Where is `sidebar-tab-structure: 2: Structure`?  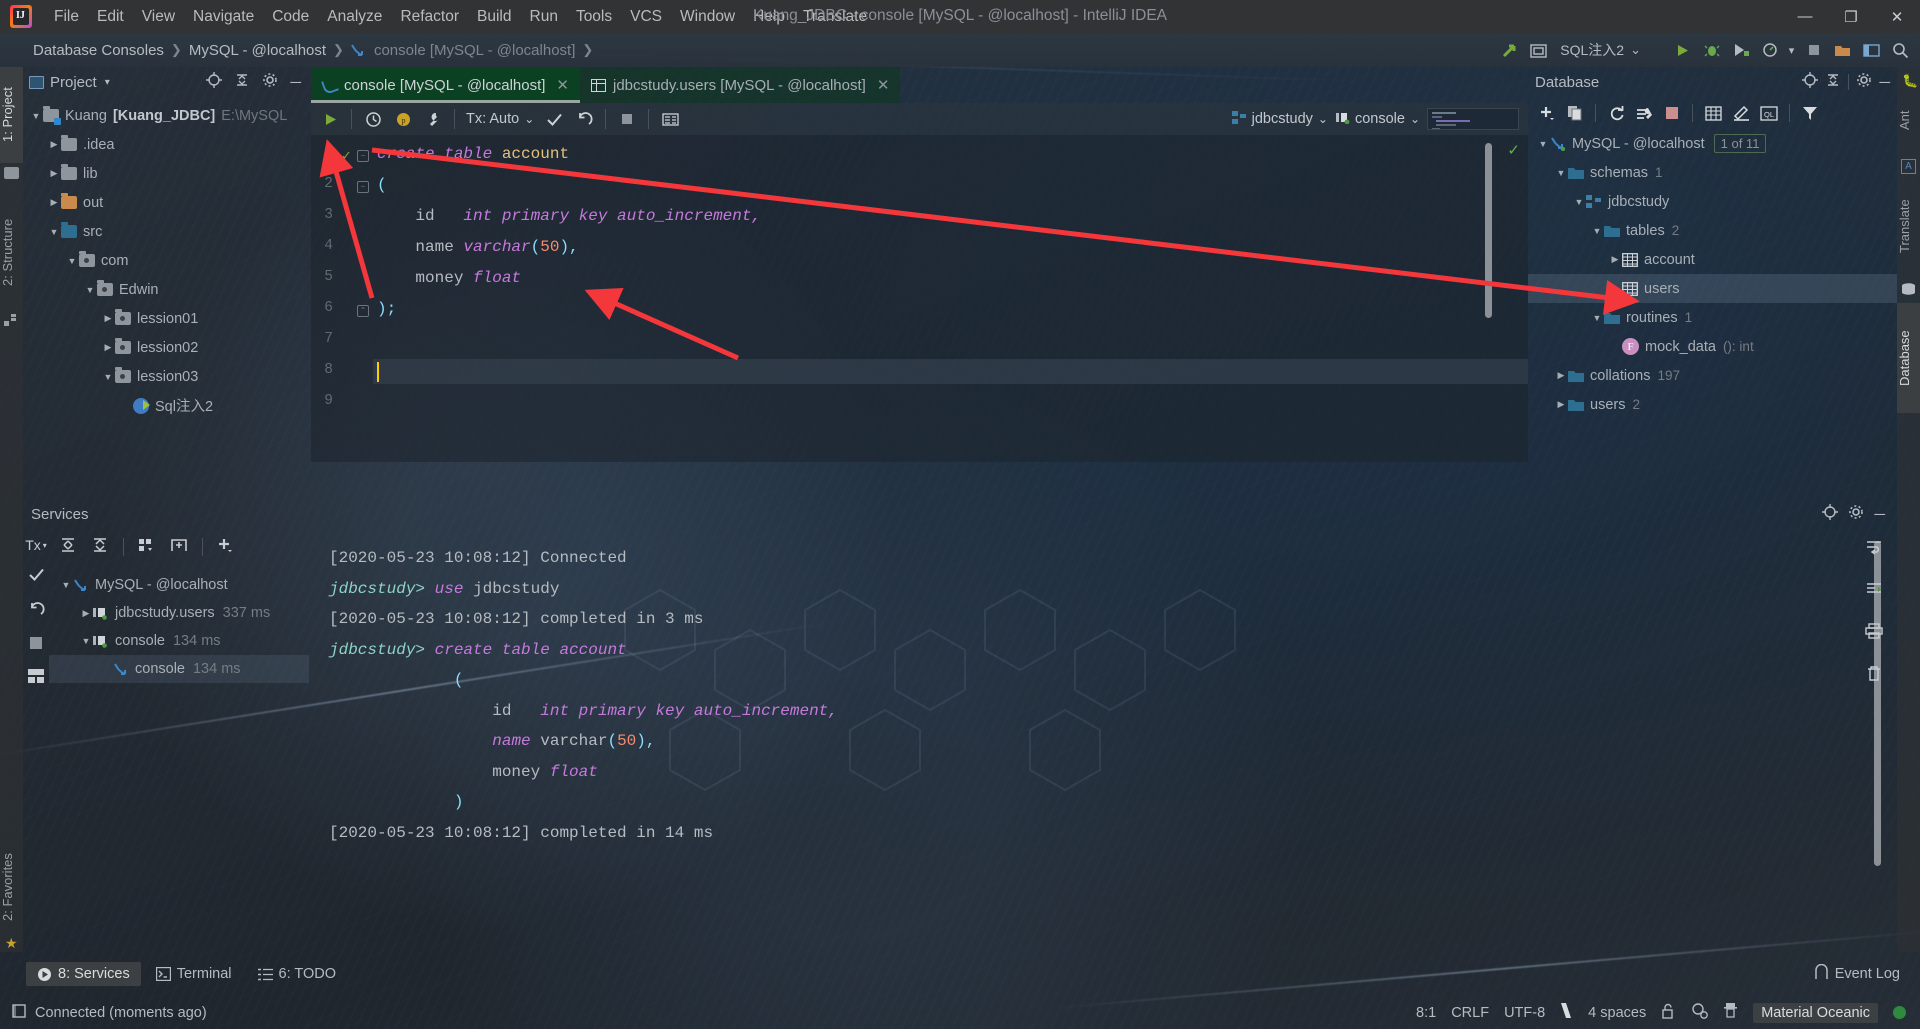
sidebar-tab-structure: 2: Structure is located at coordinates (11, 252).